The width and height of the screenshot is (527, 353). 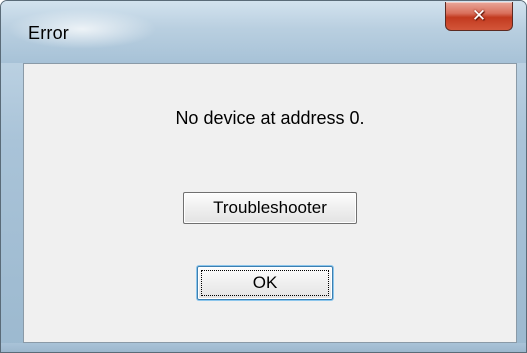 I want to click on close-icon: ✕, so click(x=479, y=16).